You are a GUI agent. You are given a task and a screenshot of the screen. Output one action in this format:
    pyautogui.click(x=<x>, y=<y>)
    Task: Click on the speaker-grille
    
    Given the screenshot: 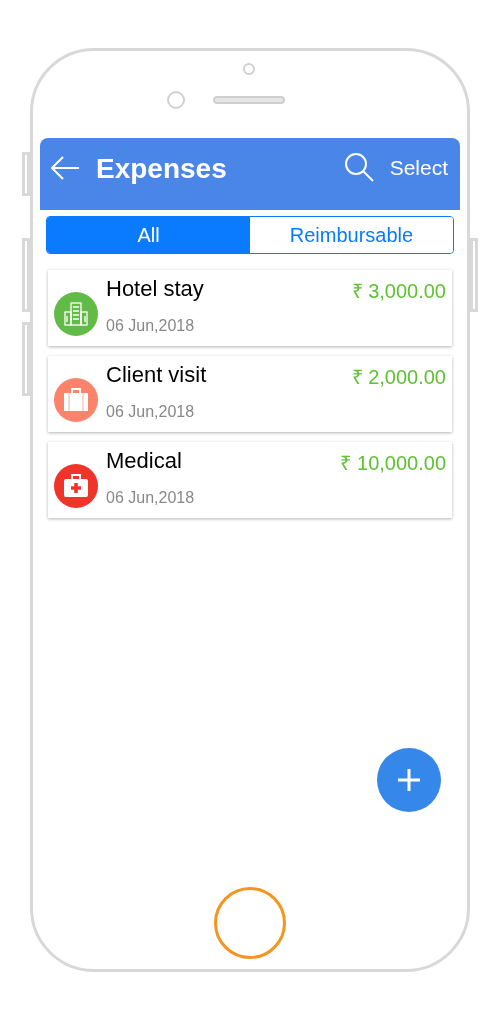 What is the action you would take?
    pyautogui.click(x=249, y=100)
    